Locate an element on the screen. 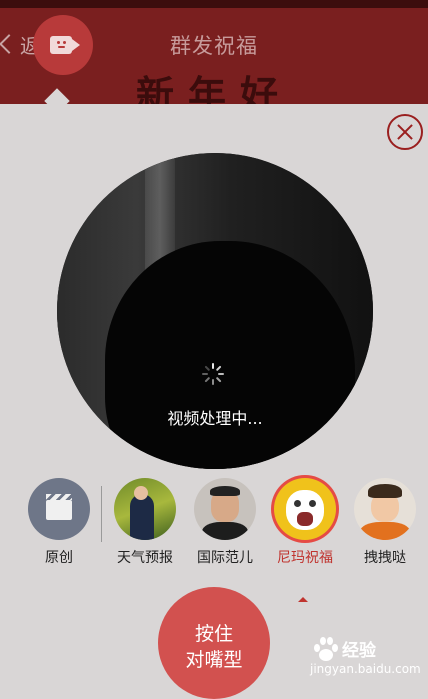 The width and height of the screenshot is (428, 699). filter-item-international: 国际范儿 is located at coordinates (225, 522).